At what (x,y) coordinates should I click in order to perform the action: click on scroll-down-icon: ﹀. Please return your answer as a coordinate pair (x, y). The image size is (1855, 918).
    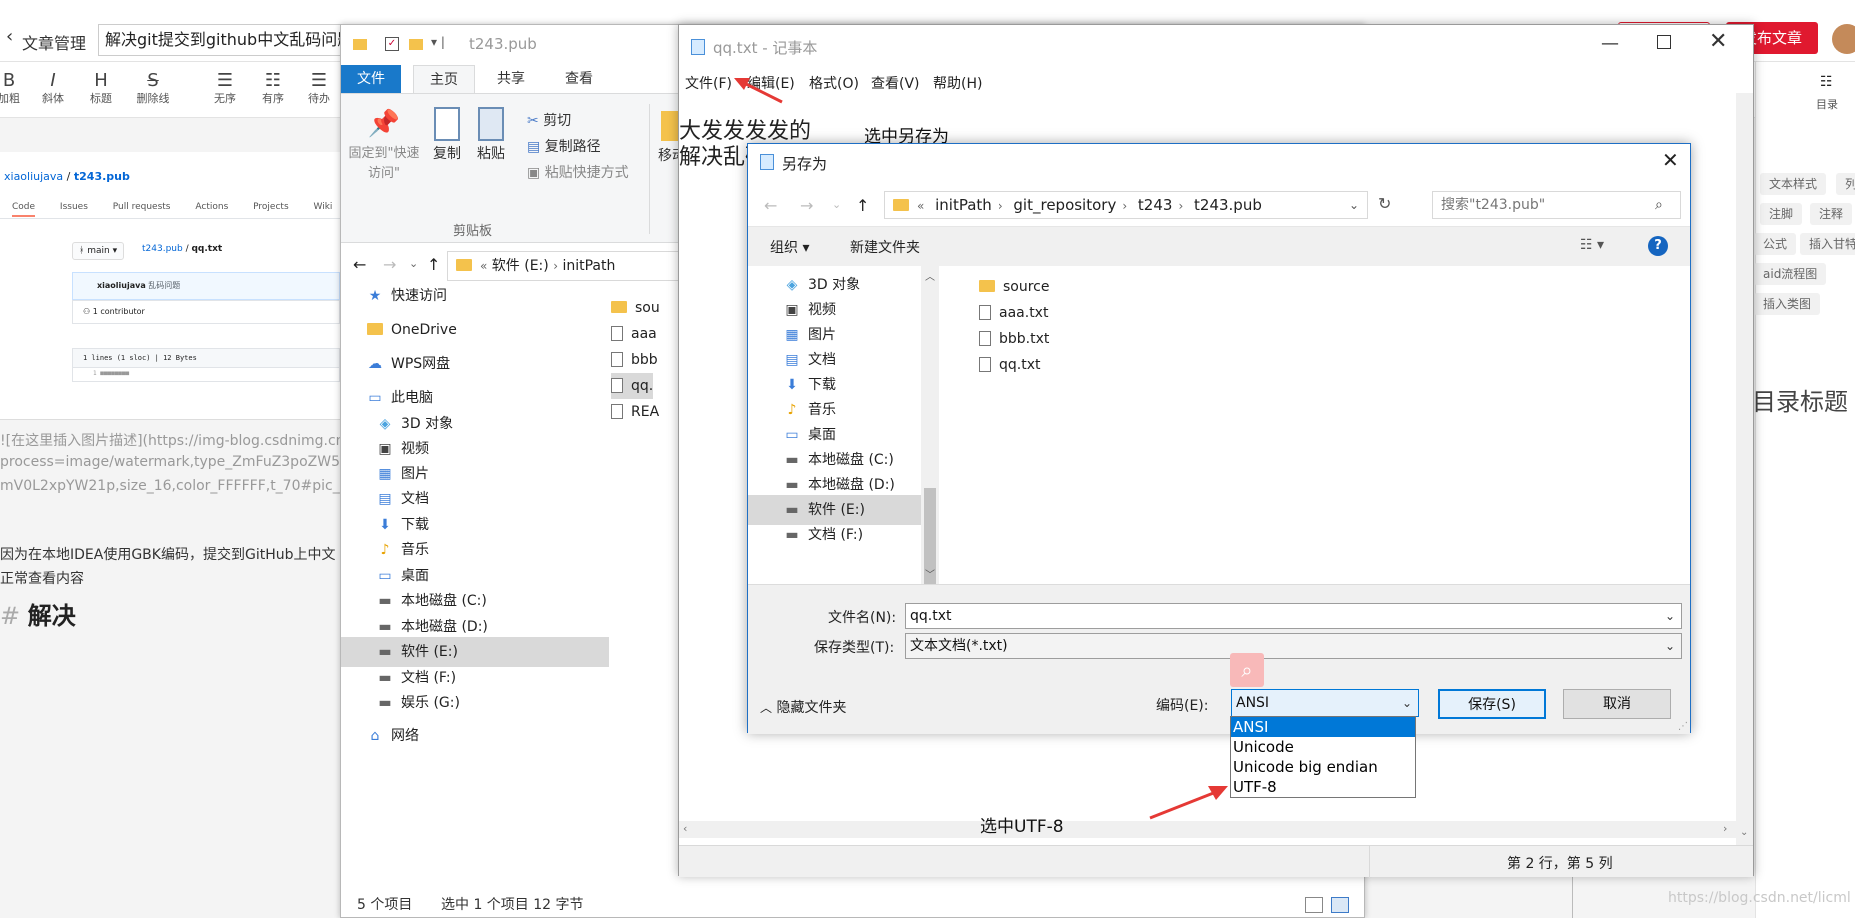
    Looking at the image, I should click on (930, 573).